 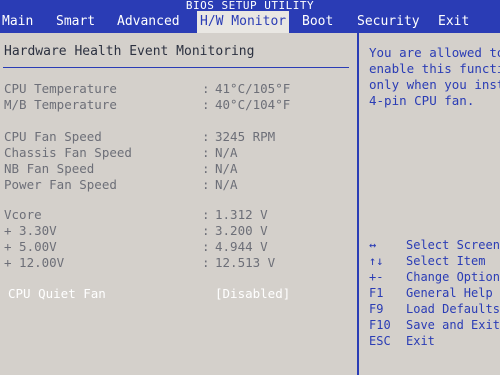 I want to click on row-5-00v: + 5.00V : 4.944 V, so click(x=179, y=247).